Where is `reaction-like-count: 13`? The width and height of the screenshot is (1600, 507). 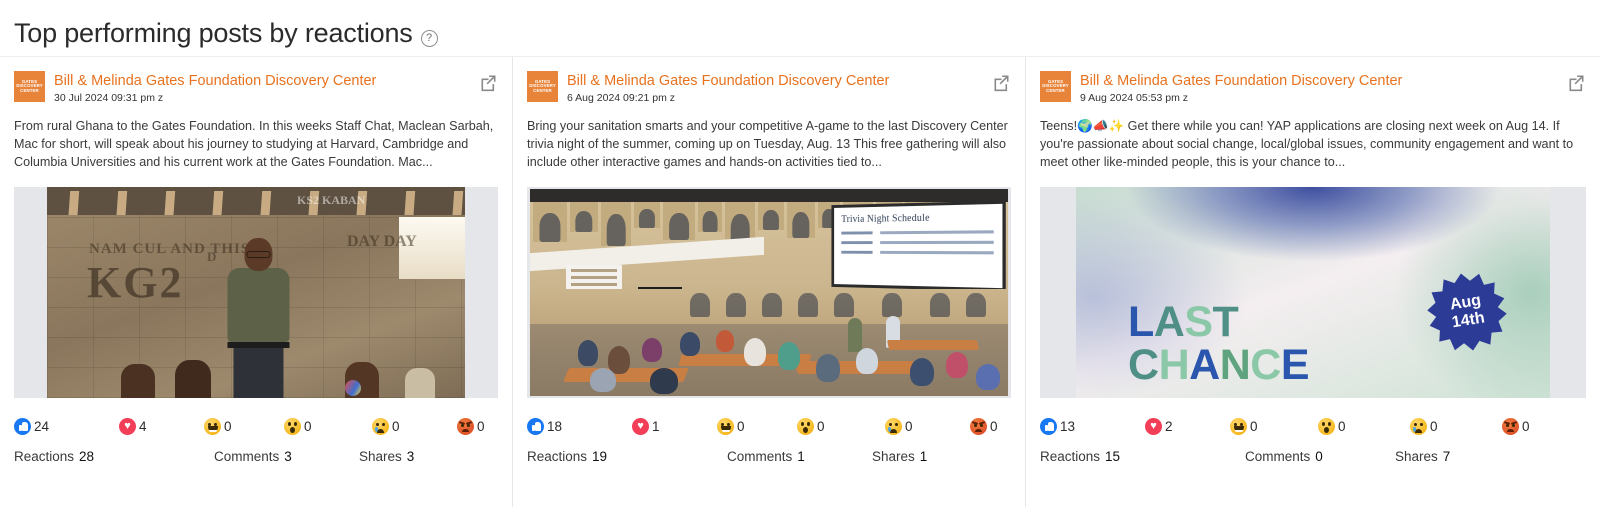
reaction-like-count: 13 is located at coordinates (1068, 426).